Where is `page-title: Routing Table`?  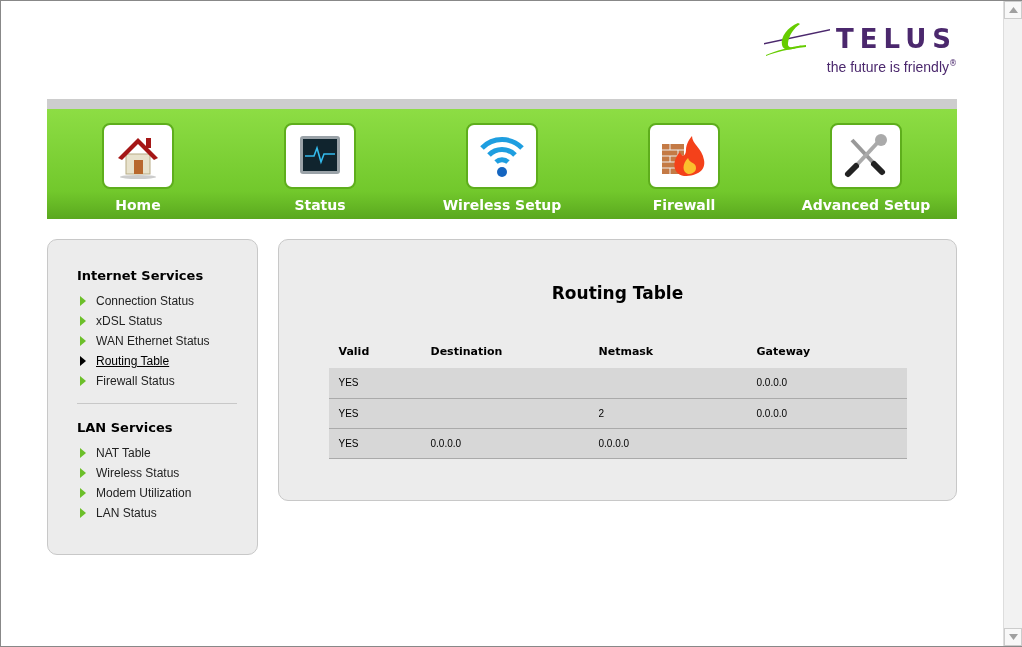
page-title: Routing Table is located at coordinates (617, 293).